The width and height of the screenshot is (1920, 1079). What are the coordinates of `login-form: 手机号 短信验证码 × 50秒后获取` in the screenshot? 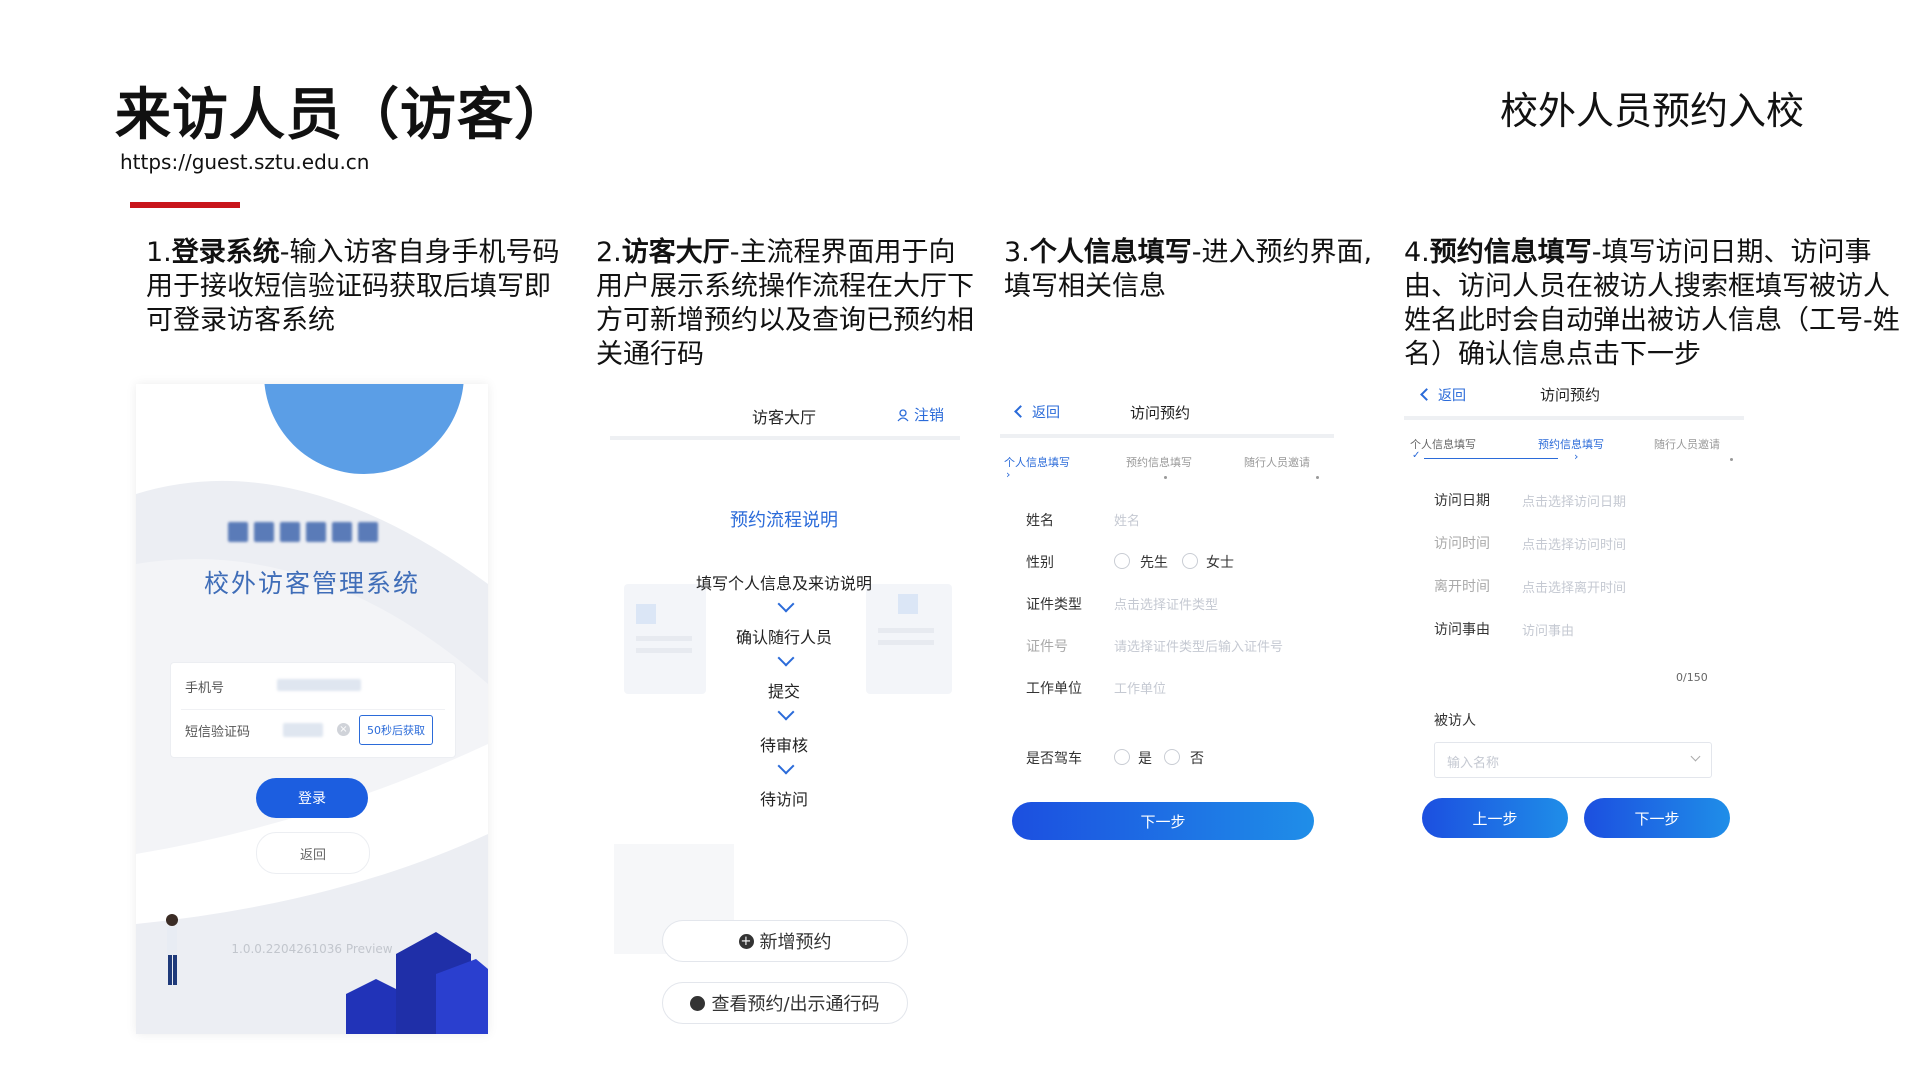 It's located at (313, 710).